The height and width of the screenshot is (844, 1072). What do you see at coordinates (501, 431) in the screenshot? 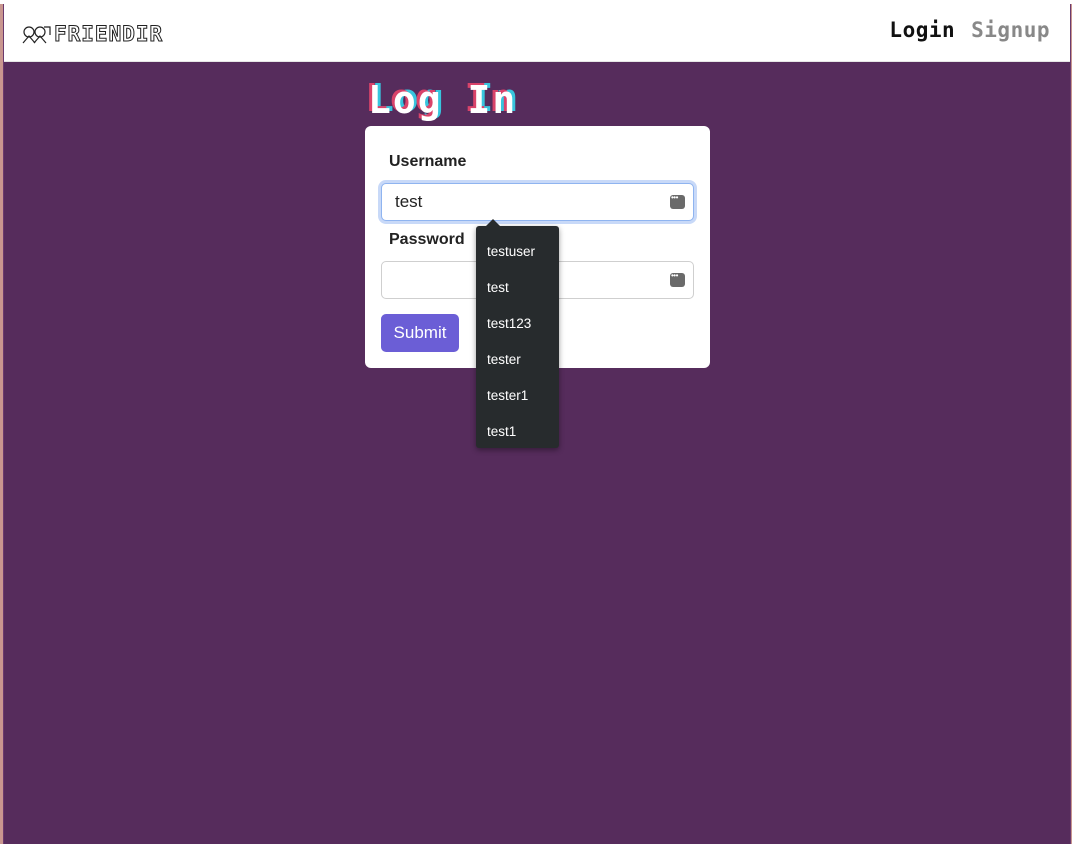
I see `autocomplete-item: test1` at bounding box center [501, 431].